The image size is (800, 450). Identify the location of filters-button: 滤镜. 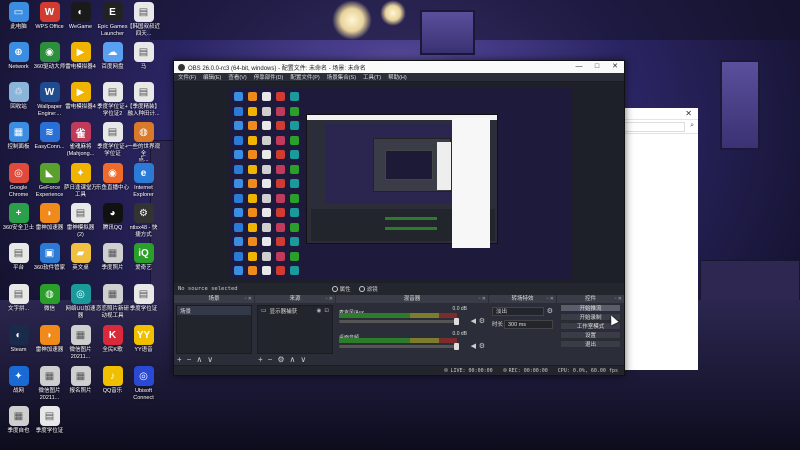
(368, 289).